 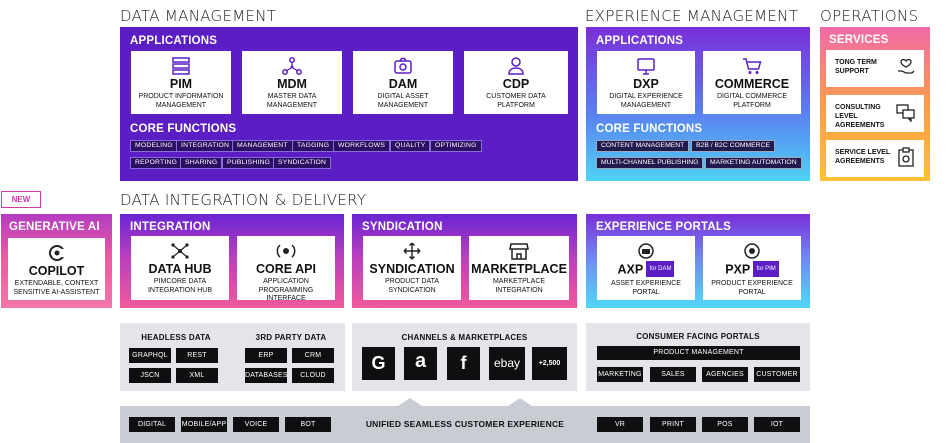 I want to click on commerce-title: COMMERCE, so click(x=752, y=84).